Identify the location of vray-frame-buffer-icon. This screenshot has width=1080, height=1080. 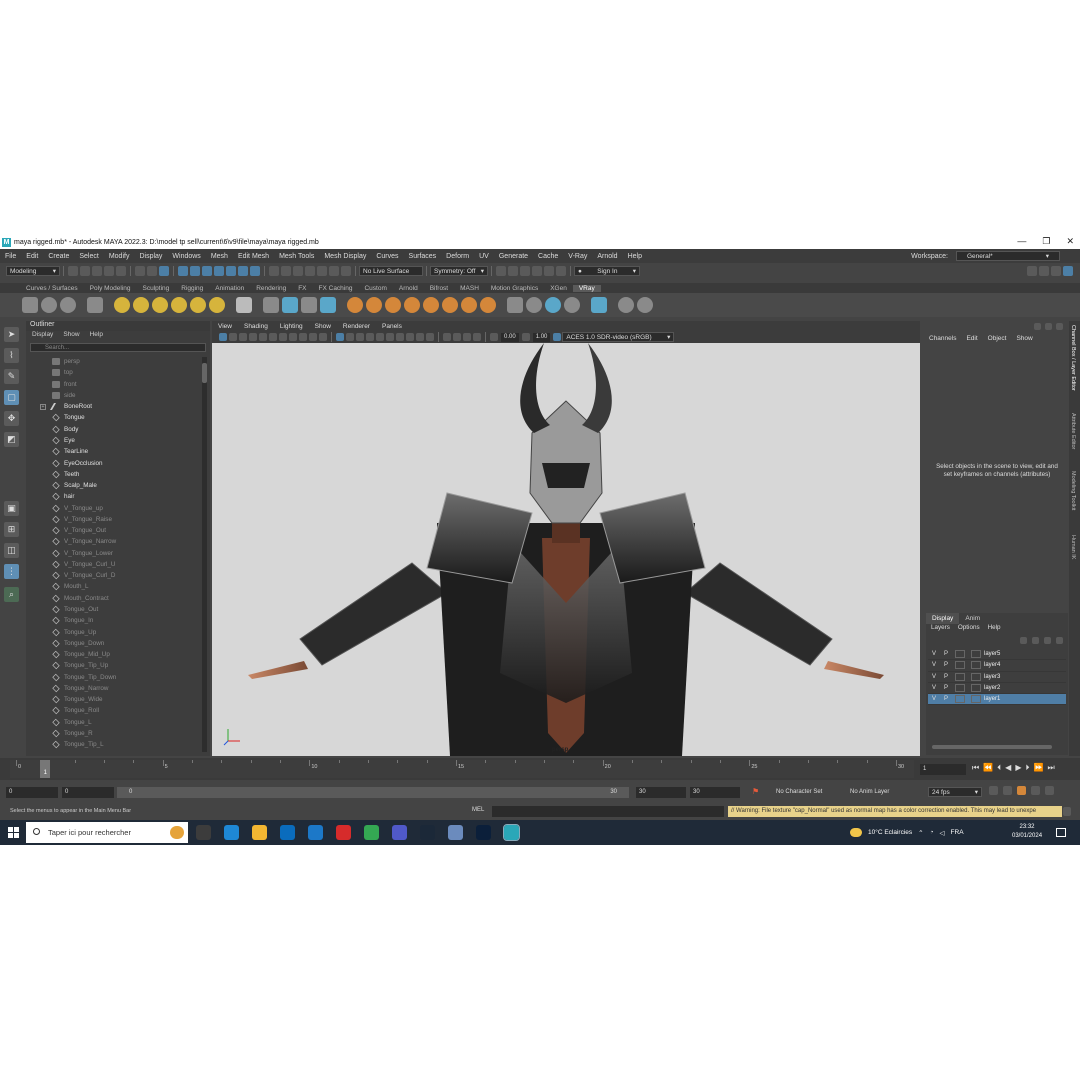
(95, 305).